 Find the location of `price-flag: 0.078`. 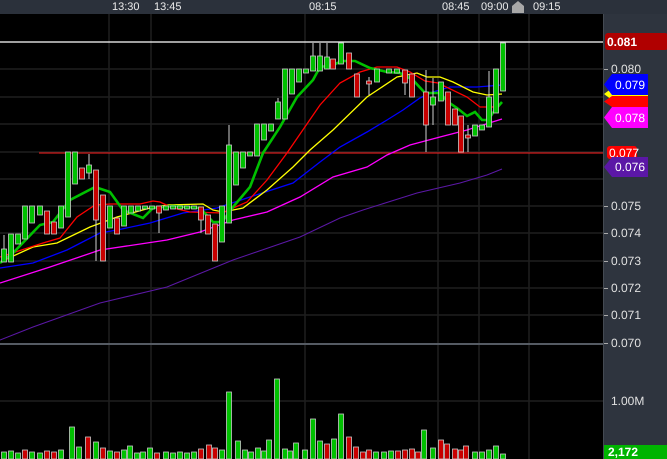

price-flag: 0.078 is located at coordinates (626, 117).